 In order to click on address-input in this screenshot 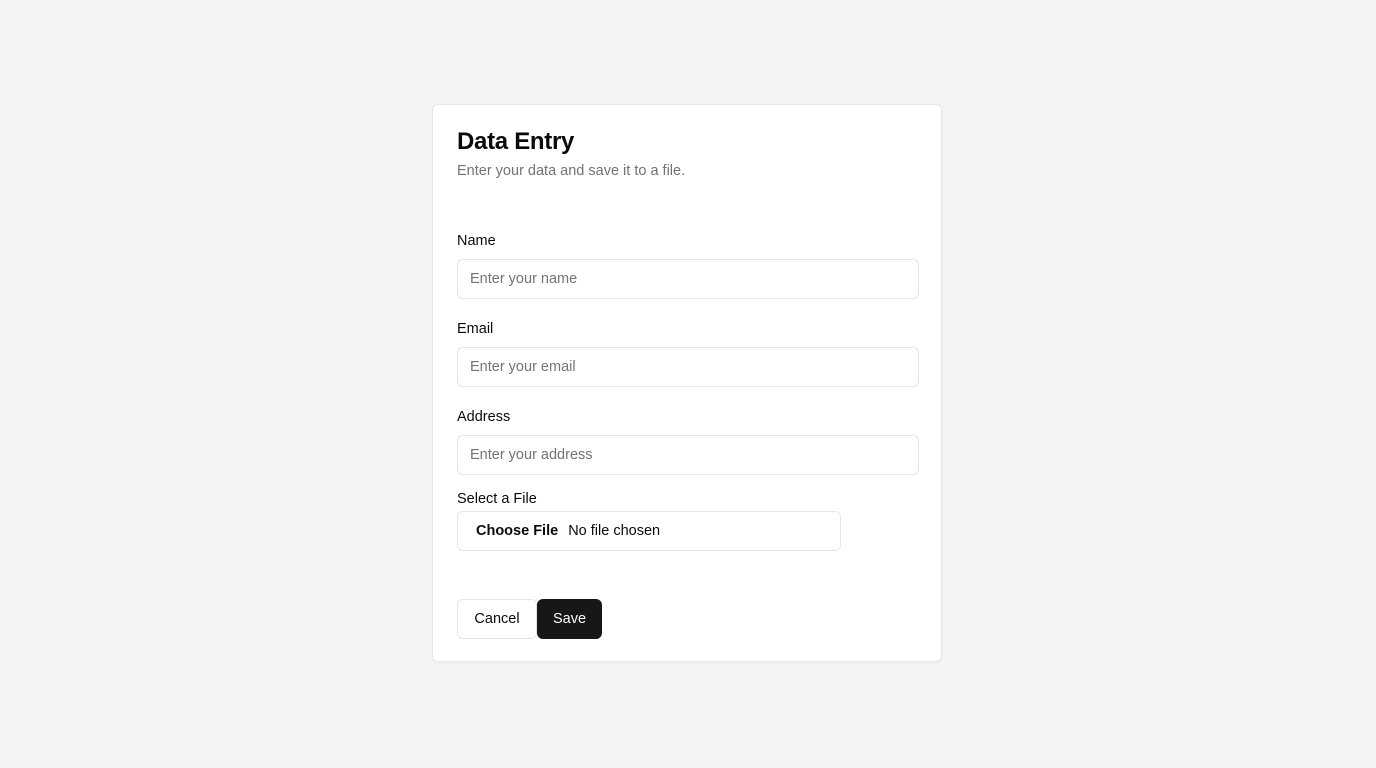, I will do `click(688, 455)`.